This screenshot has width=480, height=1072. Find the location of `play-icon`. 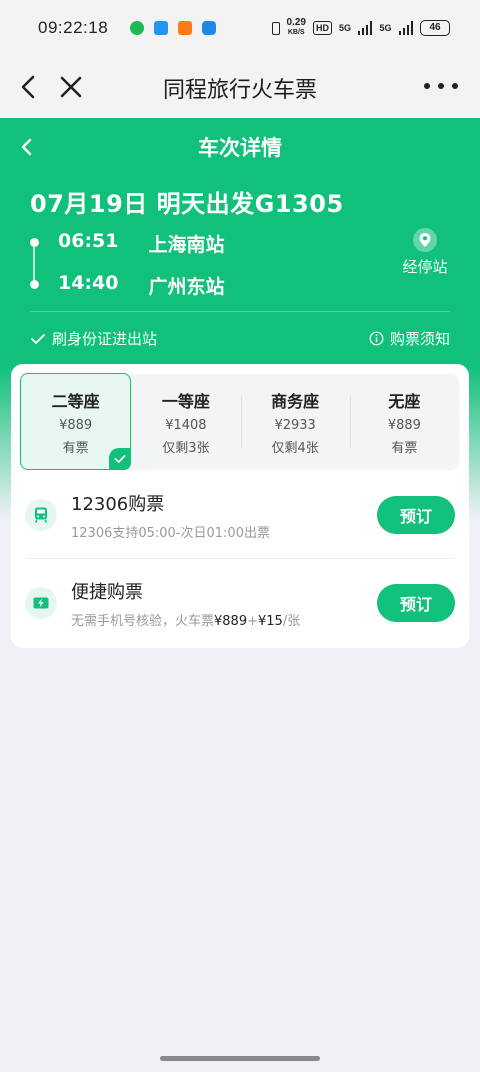

play-icon is located at coordinates (161, 28).